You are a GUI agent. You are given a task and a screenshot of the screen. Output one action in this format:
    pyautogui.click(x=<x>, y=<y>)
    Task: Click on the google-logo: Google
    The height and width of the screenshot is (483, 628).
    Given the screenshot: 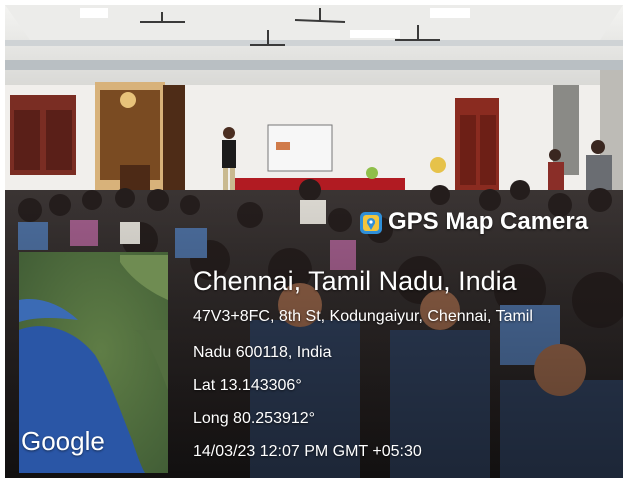 What is the action you would take?
    pyautogui.click(x=63, y=441)
    